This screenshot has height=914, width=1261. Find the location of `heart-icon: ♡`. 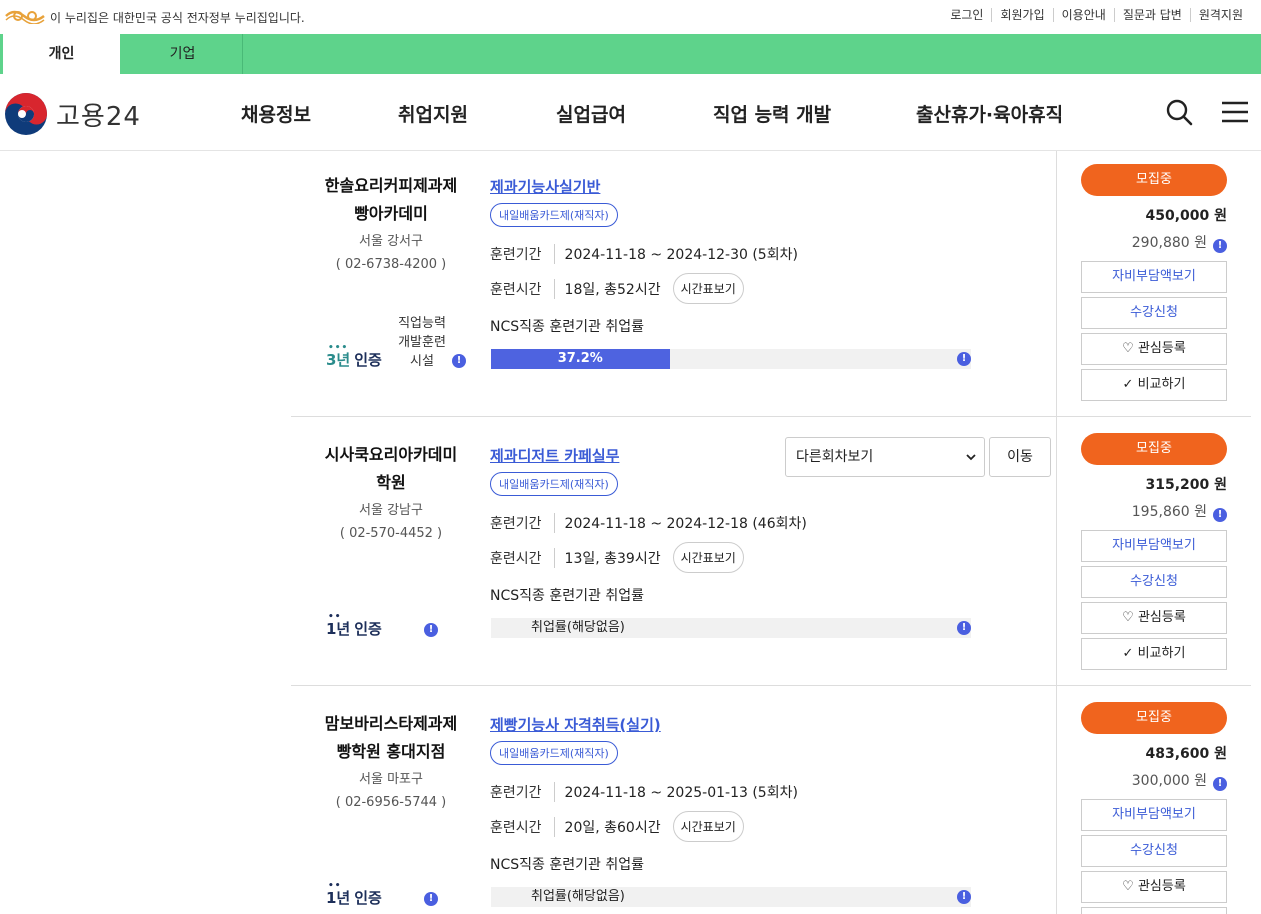

heart-icon: ♡ is located at coordinates (1128, 886).